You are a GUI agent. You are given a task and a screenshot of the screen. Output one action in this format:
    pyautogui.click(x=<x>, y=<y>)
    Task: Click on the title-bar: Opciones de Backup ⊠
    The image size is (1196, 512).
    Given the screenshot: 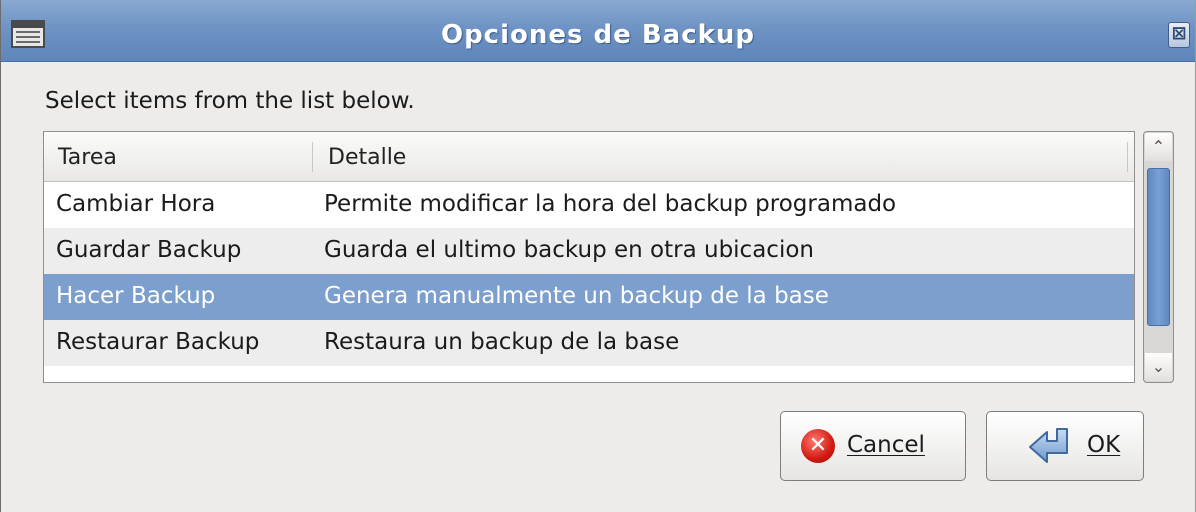 What is the action you would take?
    pyautogui.click(x=598, y=31)
    